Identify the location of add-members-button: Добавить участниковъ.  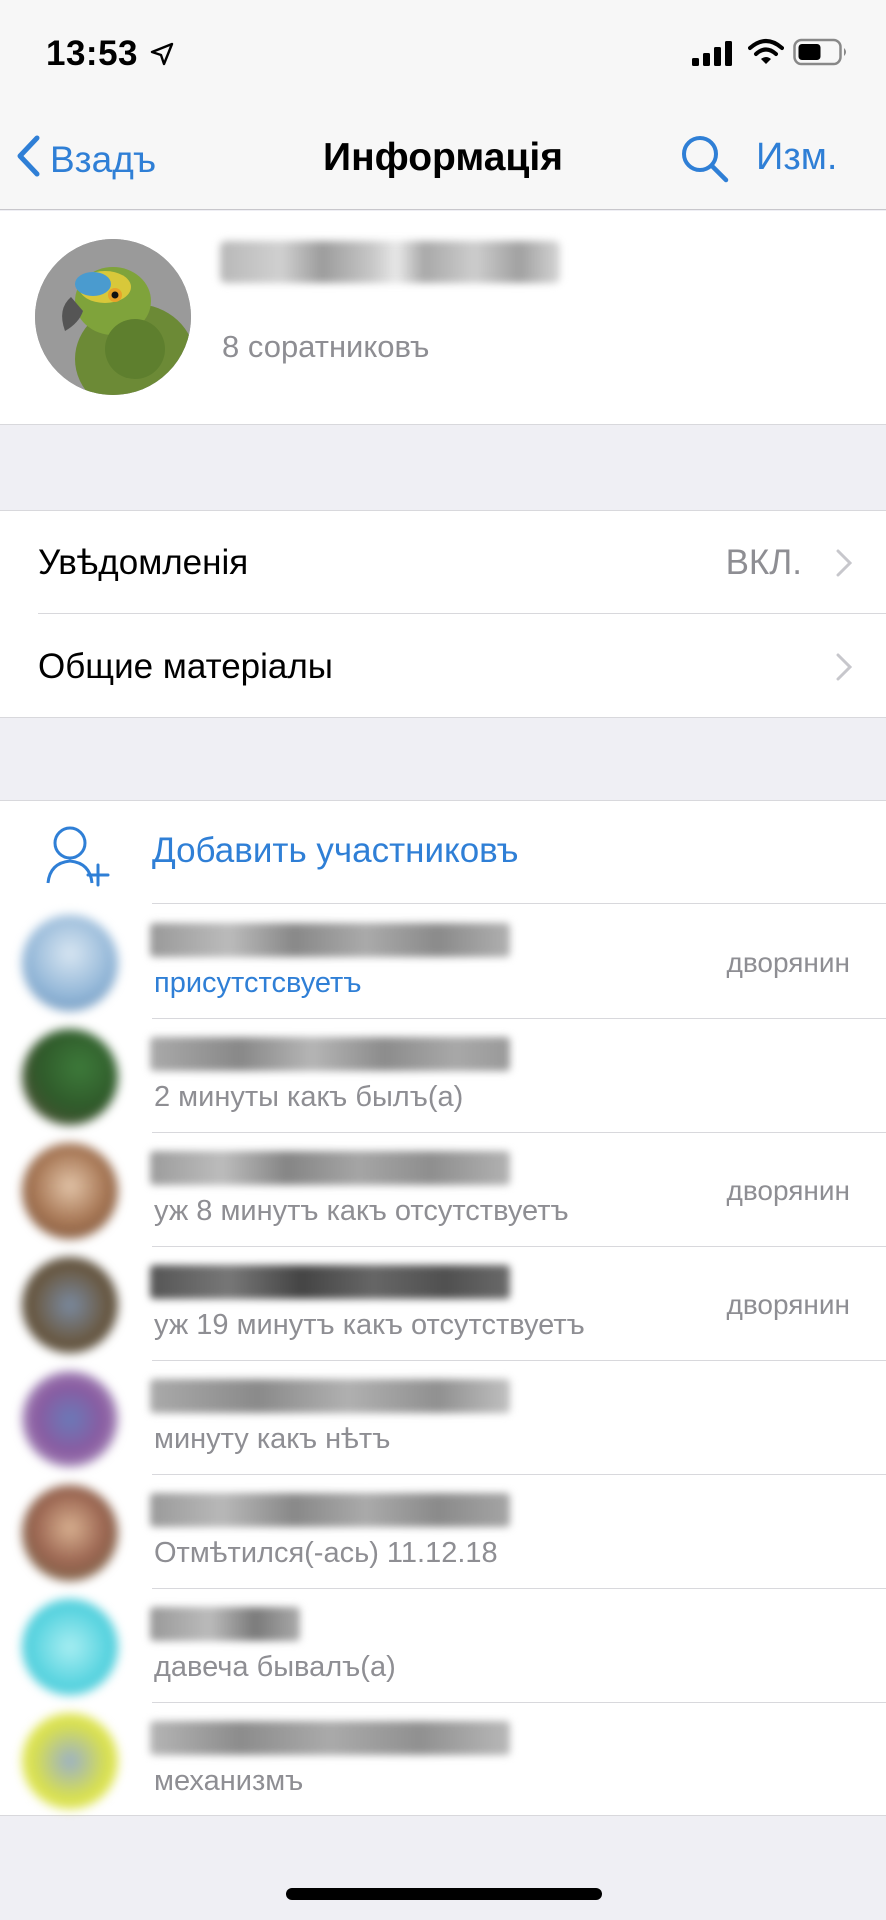
(443, 852).